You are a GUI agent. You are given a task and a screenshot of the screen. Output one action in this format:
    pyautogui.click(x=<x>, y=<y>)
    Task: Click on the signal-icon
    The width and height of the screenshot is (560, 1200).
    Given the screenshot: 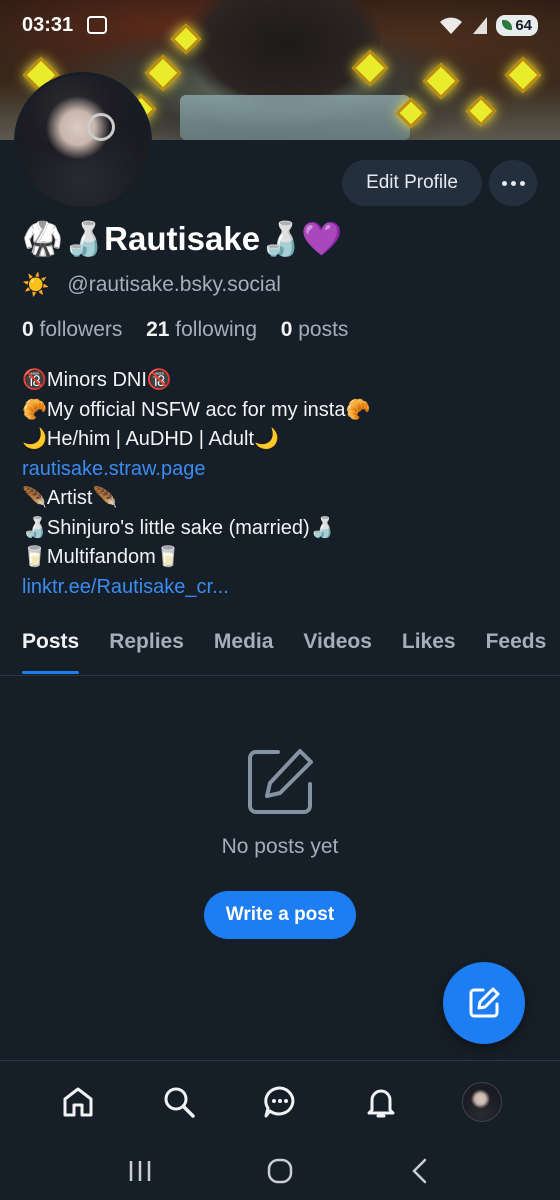 What is the action you would take?
    pyautogui.click(x=480, y=25)
    